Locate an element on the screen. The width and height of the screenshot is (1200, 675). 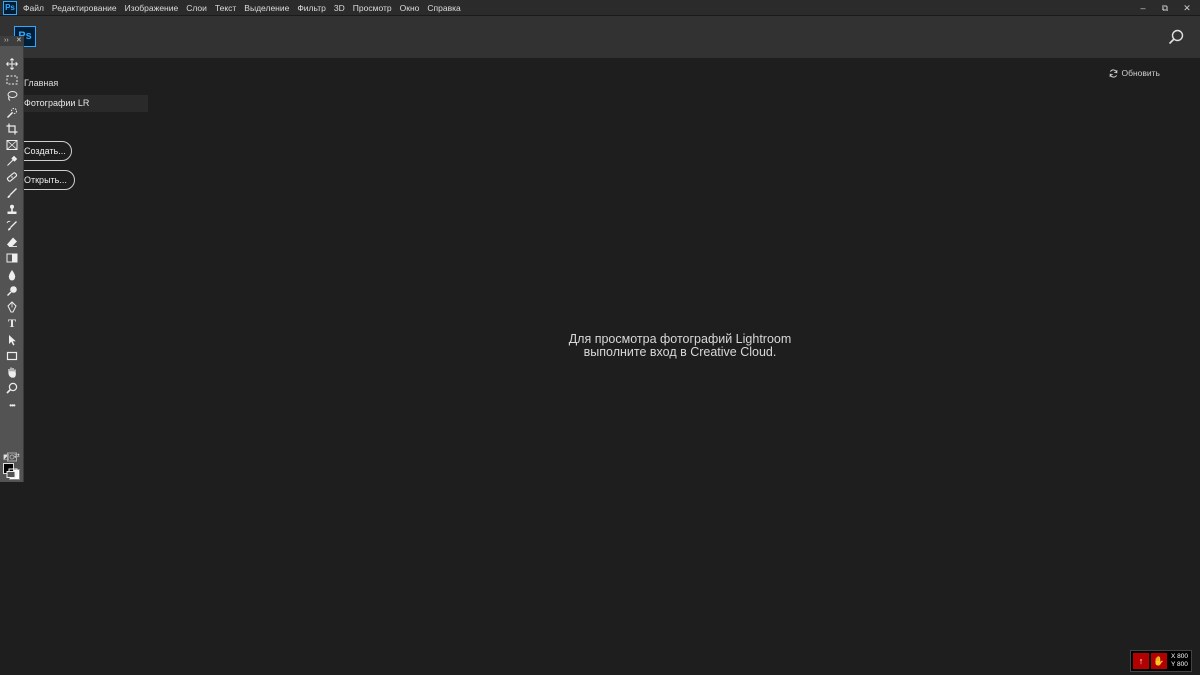
window-controls: – ⧉ ✕ is located at coordinates (1165, 8).